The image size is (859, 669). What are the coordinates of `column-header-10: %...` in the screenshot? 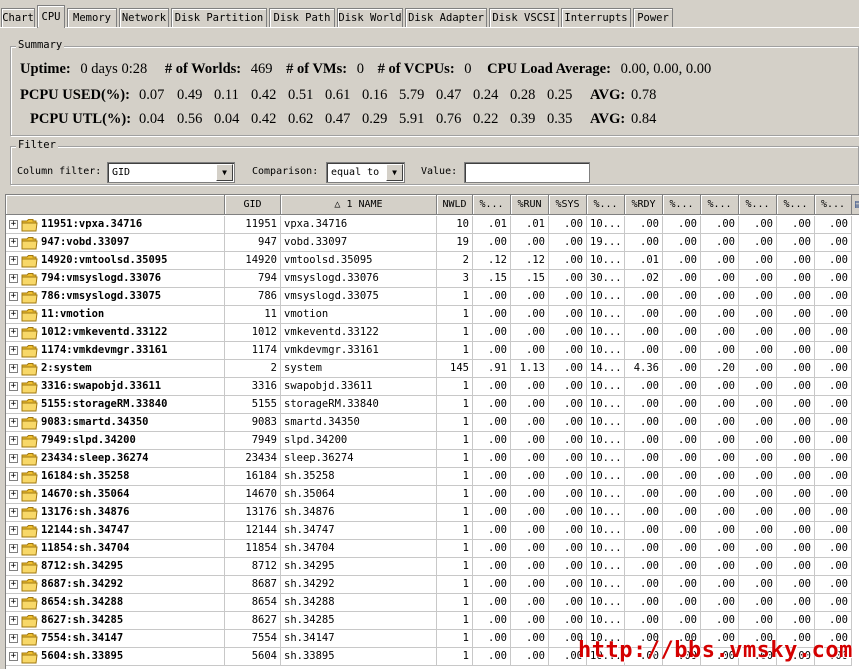 It's located at (720, 205).